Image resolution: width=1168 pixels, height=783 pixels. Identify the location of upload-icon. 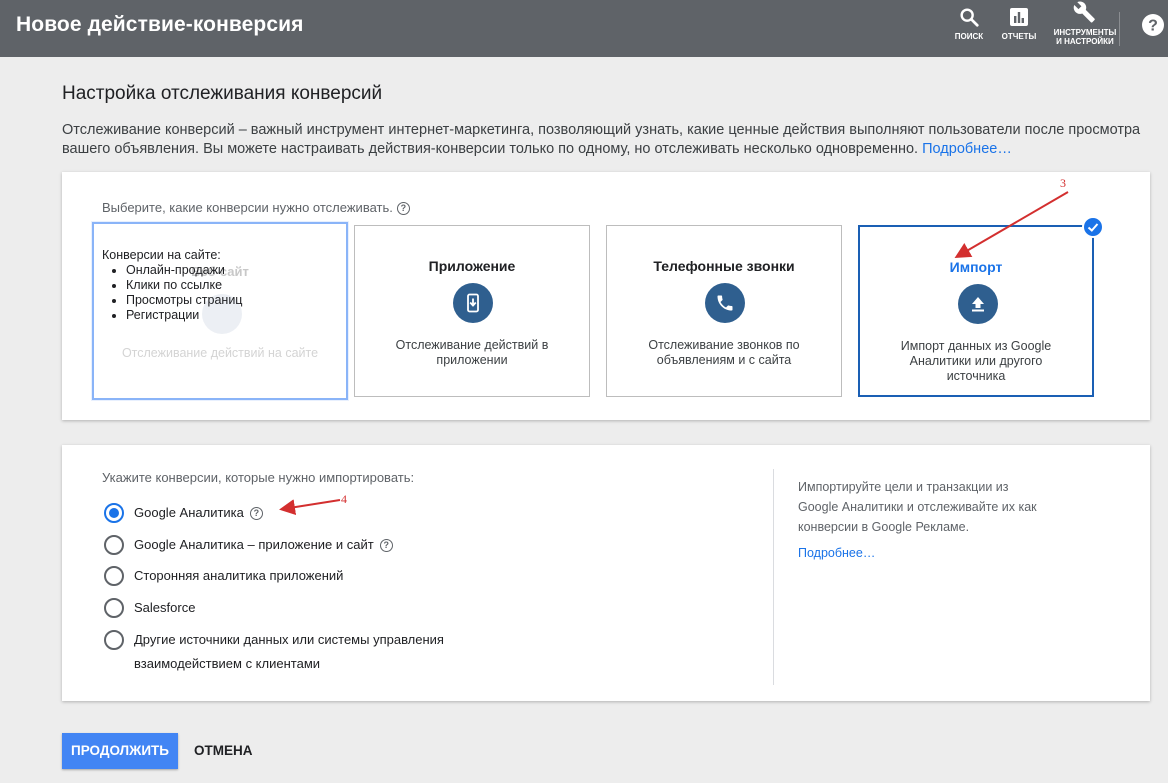
(978, 304).